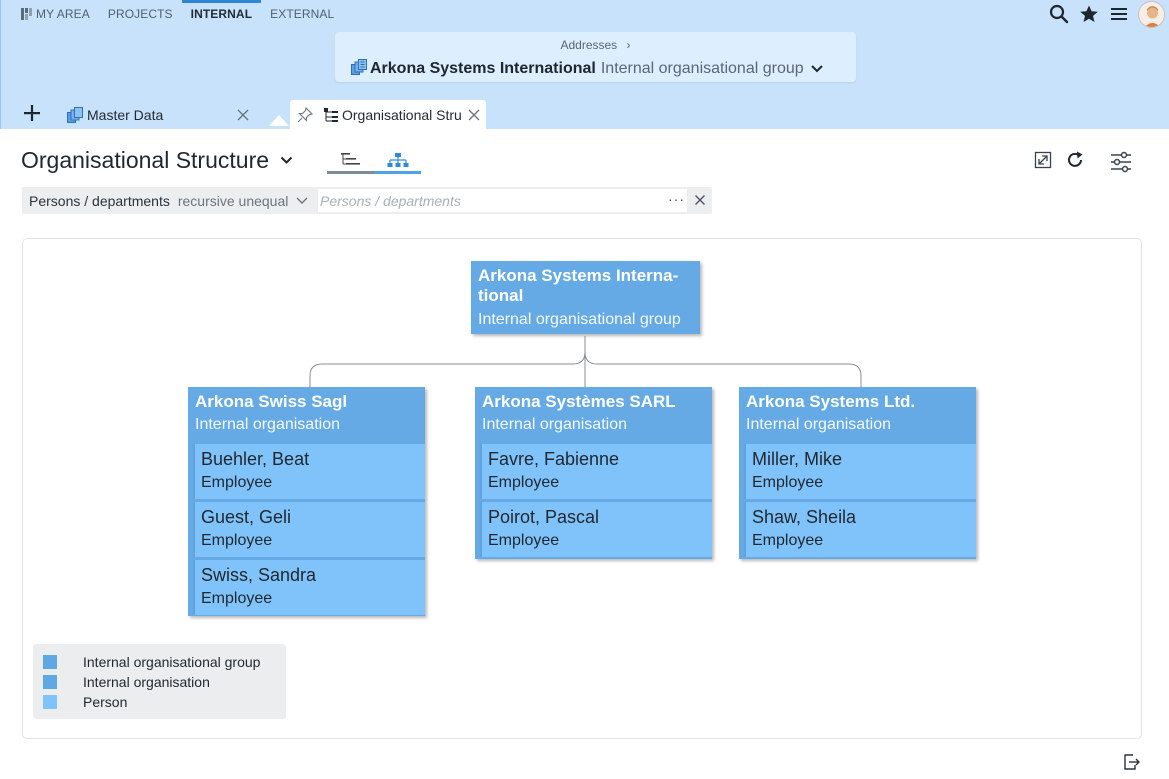  I want to click on person-name: Miller, Mike, so click(797, 459).